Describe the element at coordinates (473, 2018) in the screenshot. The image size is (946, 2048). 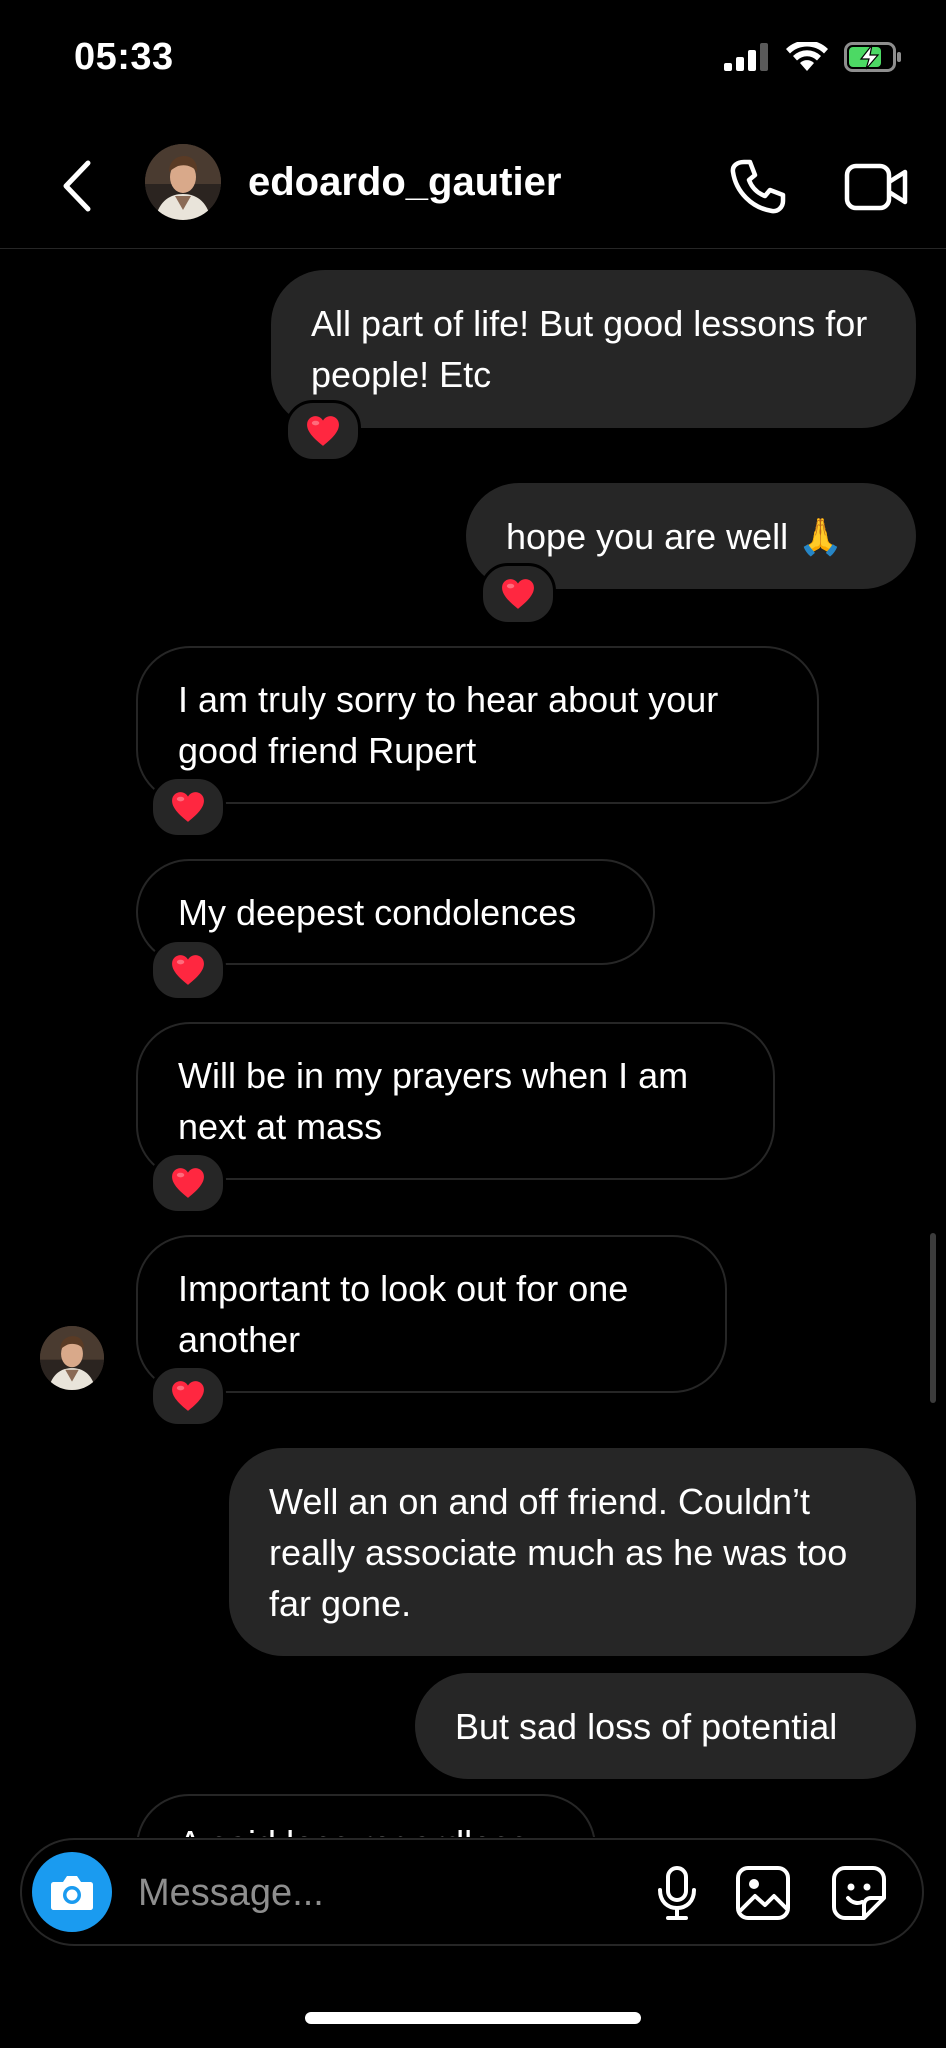
I see `home-indicator` at that location.